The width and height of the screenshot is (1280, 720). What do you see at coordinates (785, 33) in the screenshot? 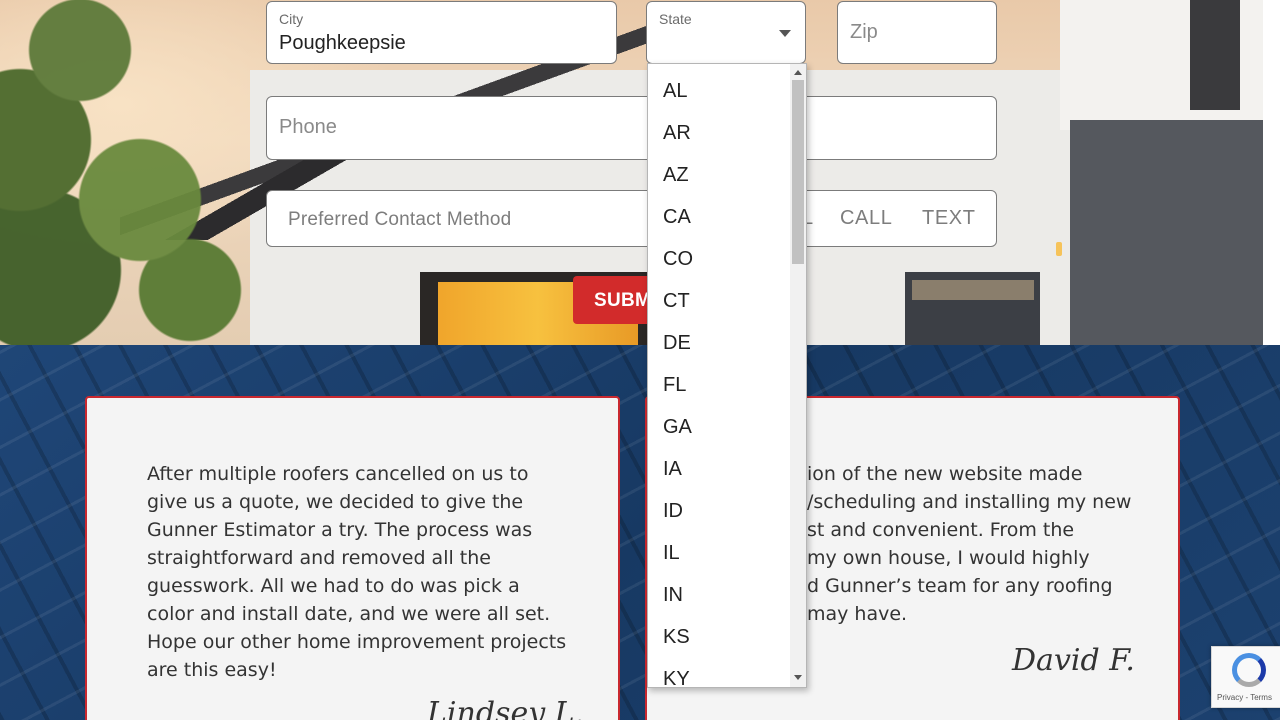
I see `chevron-down-icon` at bounding box center [785, 33].